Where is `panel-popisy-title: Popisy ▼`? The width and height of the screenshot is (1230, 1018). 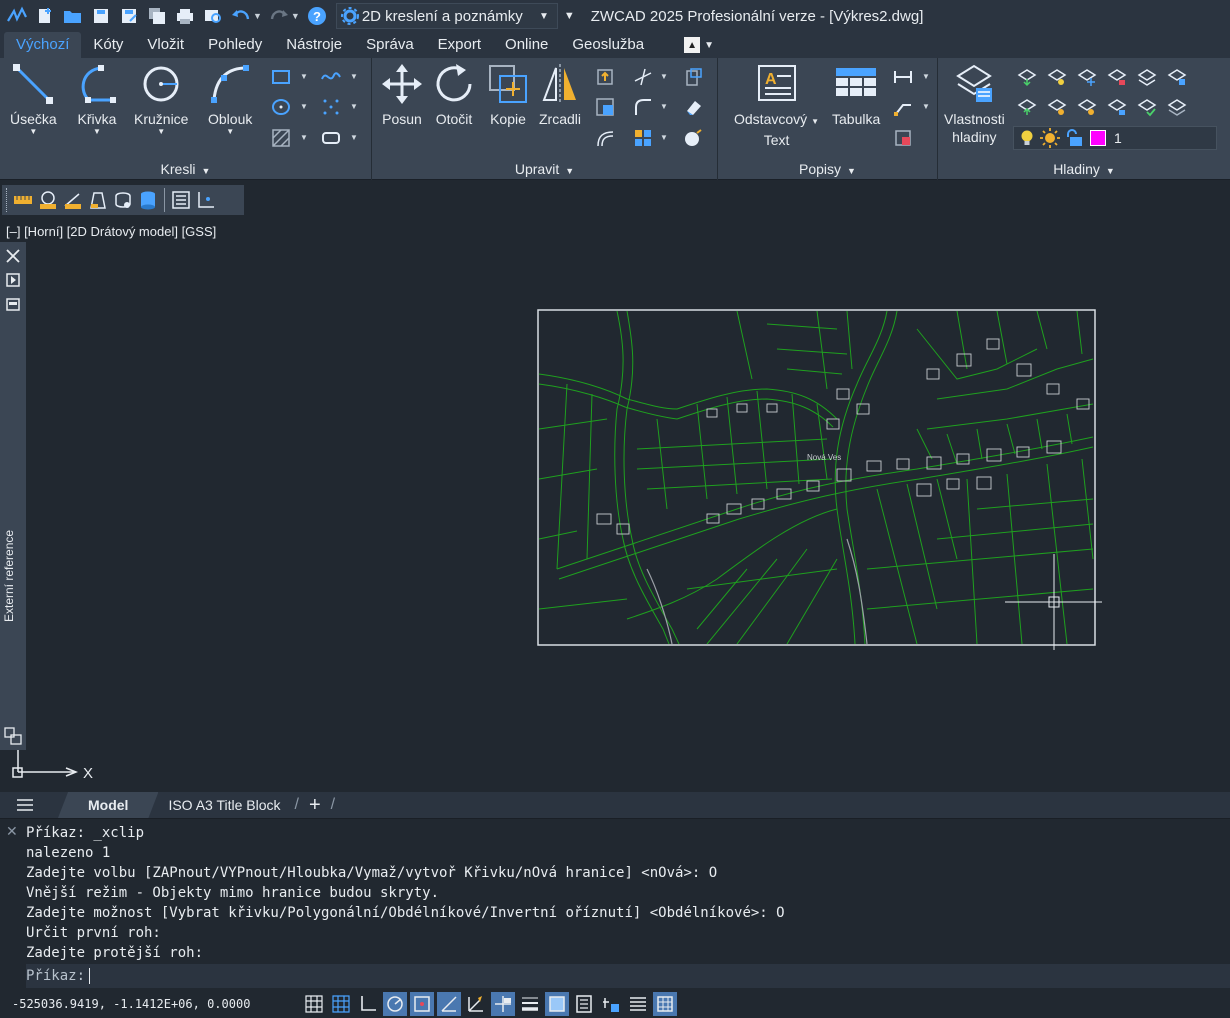
panel-popisy-title: Popisy ▼ is located at coordinates (827, 169).